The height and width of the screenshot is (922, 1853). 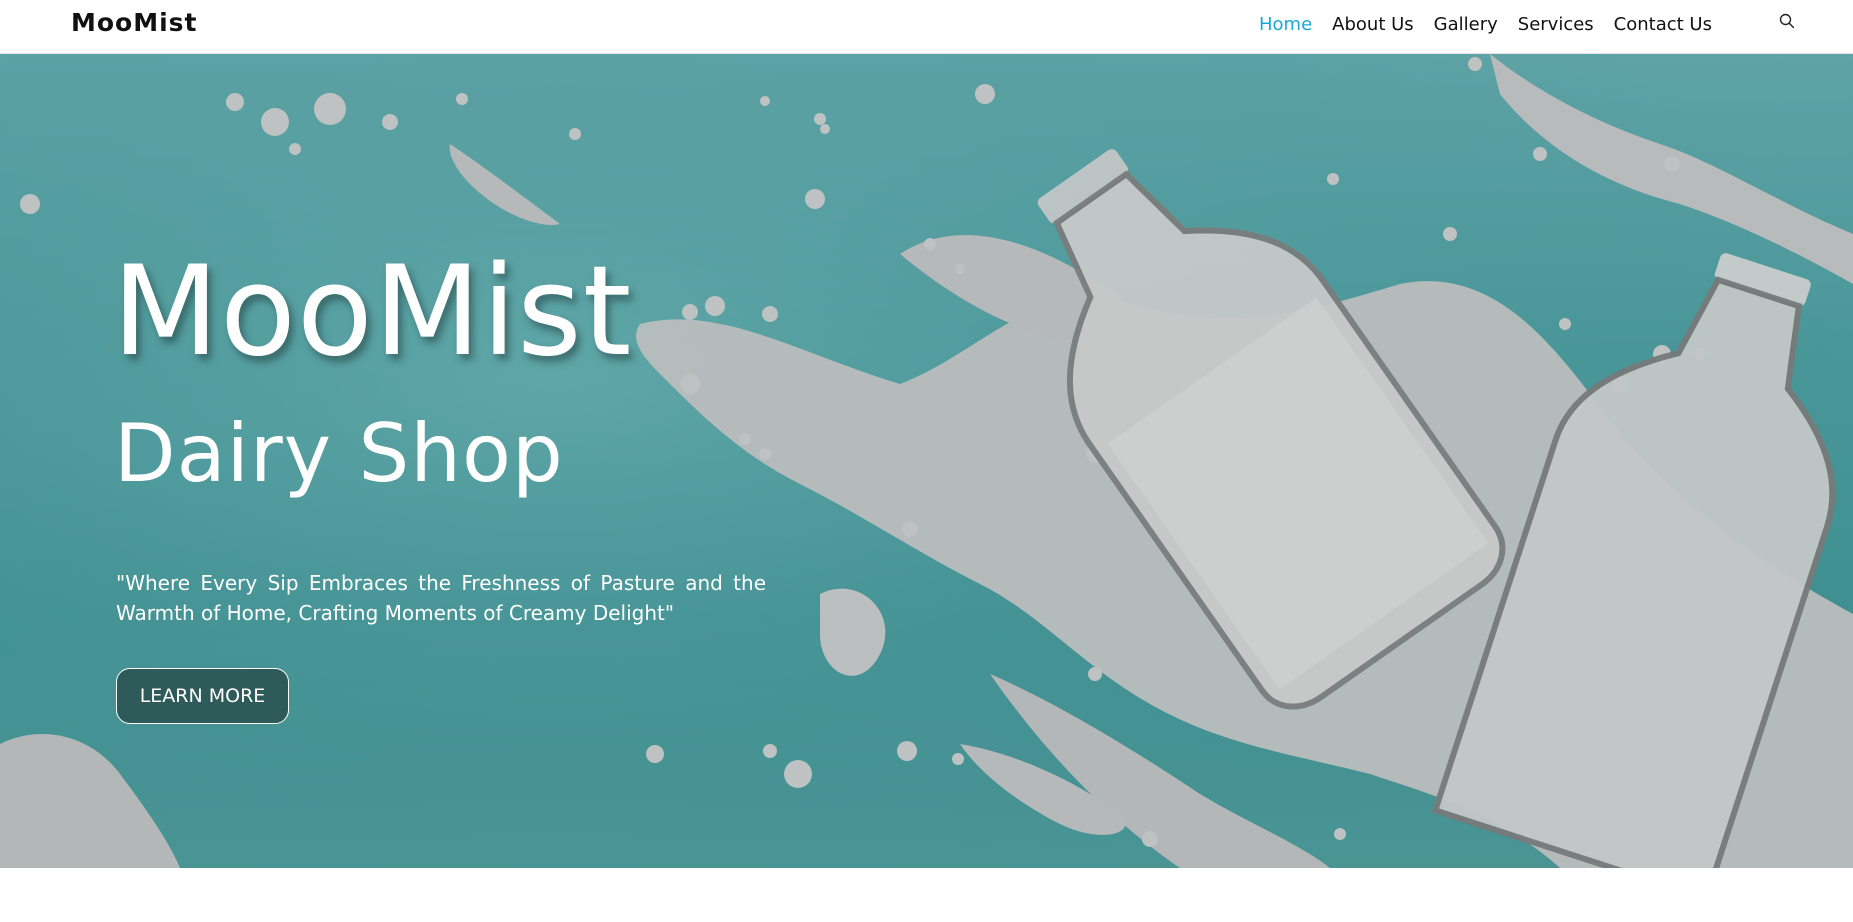 What do you see at coordinates (202, 696) in the screenshot?
I see `learn-more-button: LEARN MORE` at bounding box center [202, 696].